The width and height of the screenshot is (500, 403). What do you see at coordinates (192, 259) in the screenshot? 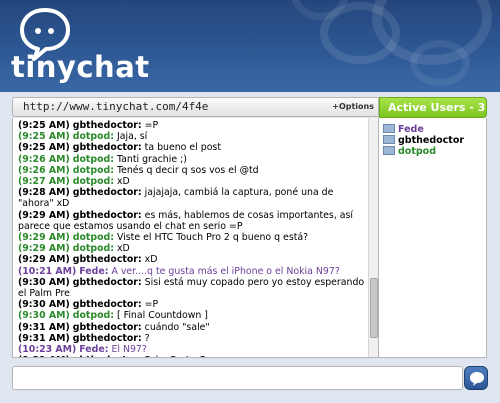
I see `chat-message: (9:29 AM) gbthedoctor: xD` at bounding box center [192, 259].